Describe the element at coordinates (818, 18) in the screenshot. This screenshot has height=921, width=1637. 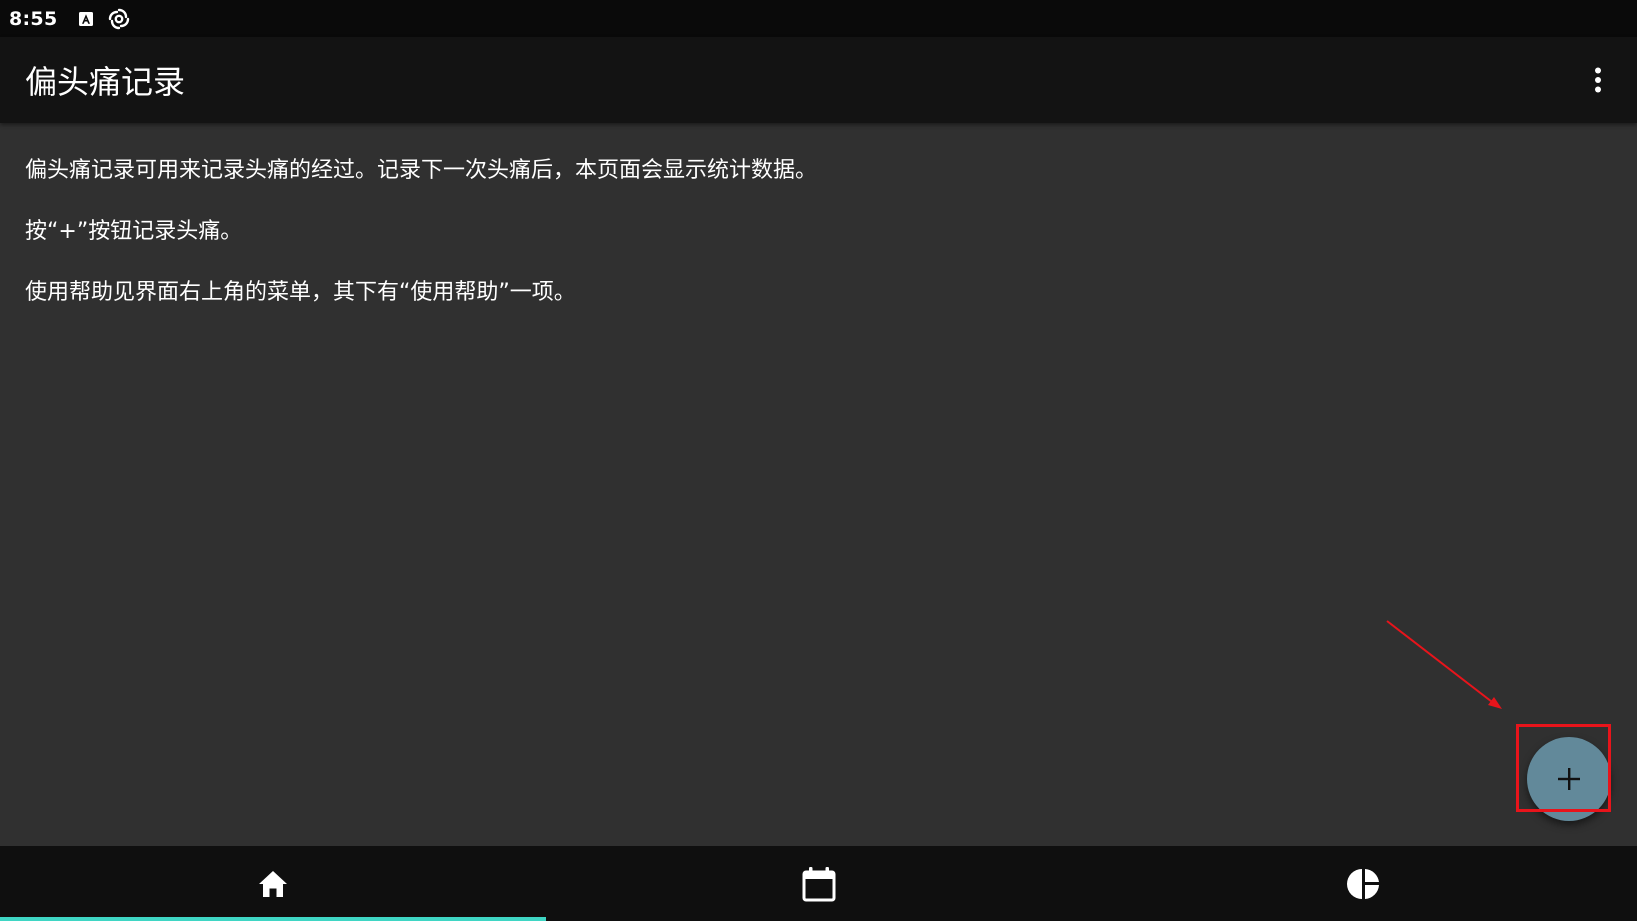
I see `status-bar: 8:55` at that location.